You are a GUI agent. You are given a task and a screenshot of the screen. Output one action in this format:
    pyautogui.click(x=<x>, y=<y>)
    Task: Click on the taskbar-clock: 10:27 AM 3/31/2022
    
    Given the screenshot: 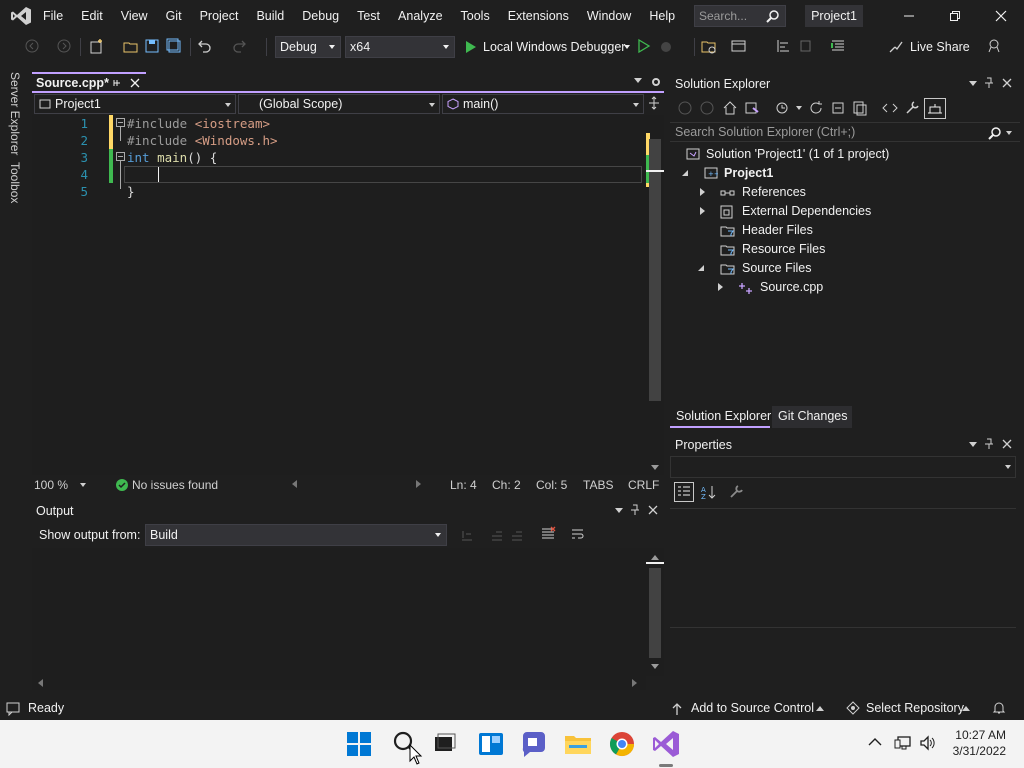 What is the action you would take?
    pyautogui.click(x=979, y=743)
    